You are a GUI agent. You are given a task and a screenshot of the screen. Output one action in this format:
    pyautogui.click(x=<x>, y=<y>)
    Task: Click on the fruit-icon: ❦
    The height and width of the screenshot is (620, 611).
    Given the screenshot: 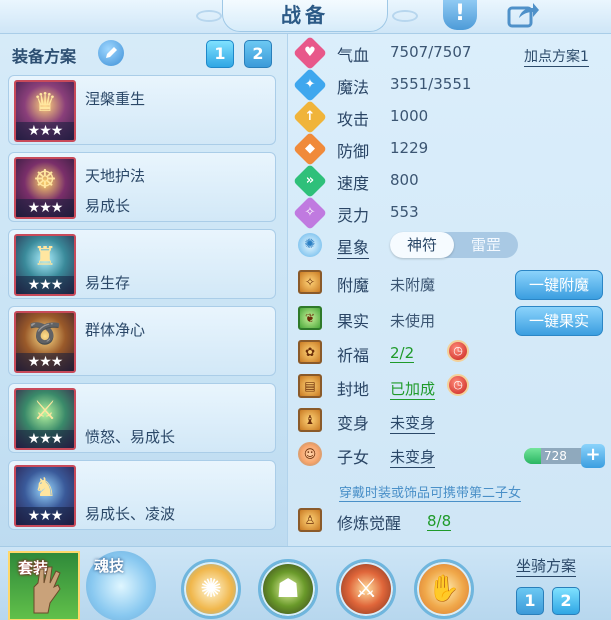 What is the action you would take?
    pyautogui.click(x=310, y=318)
    